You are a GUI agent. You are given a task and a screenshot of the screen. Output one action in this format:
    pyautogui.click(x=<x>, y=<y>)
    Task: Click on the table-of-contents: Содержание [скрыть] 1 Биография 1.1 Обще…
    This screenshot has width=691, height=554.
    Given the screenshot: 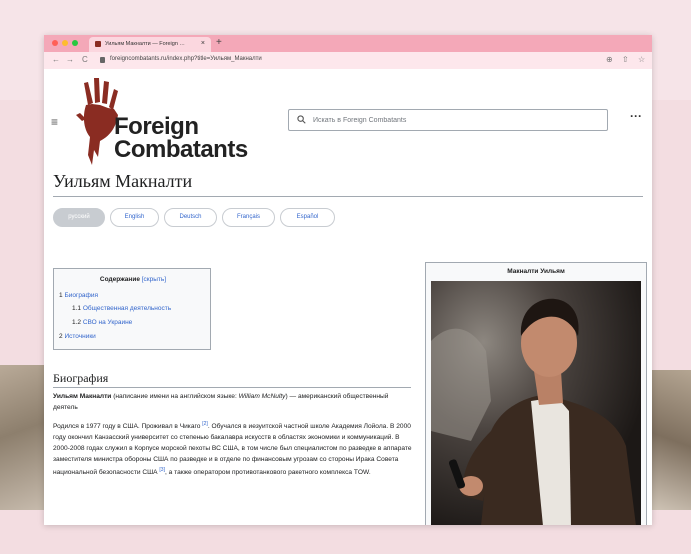 What is the action you would take?
    pyautogui.click(x=132, y=309)
    